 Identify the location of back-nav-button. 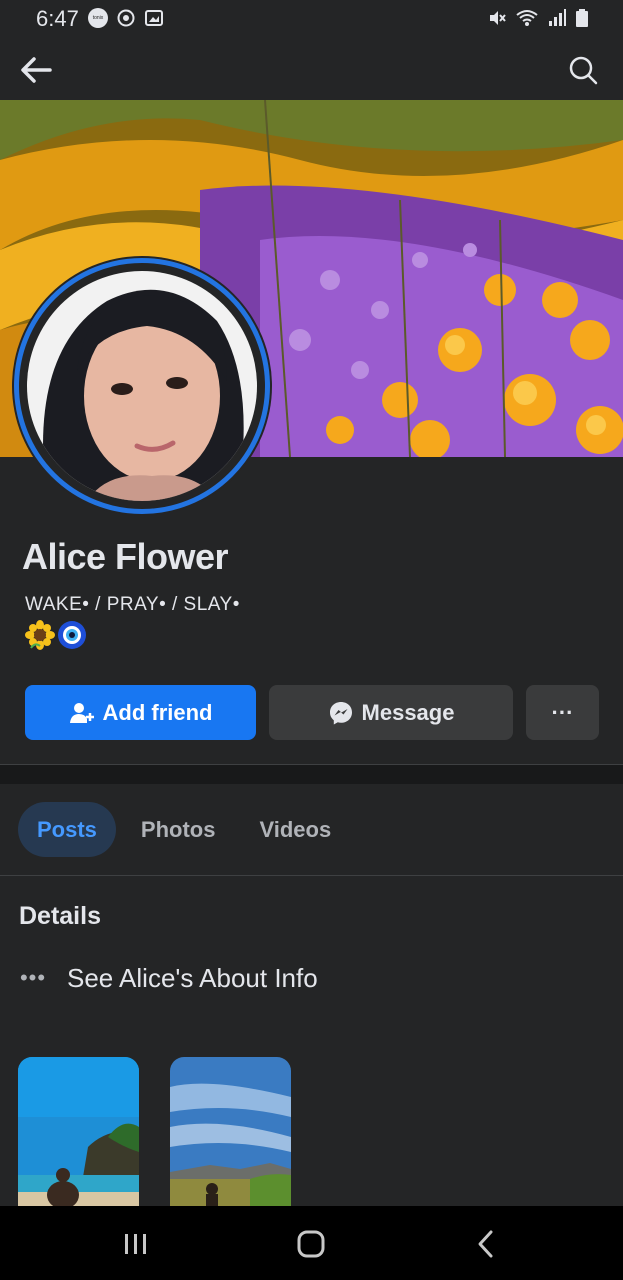
(486, 1244).